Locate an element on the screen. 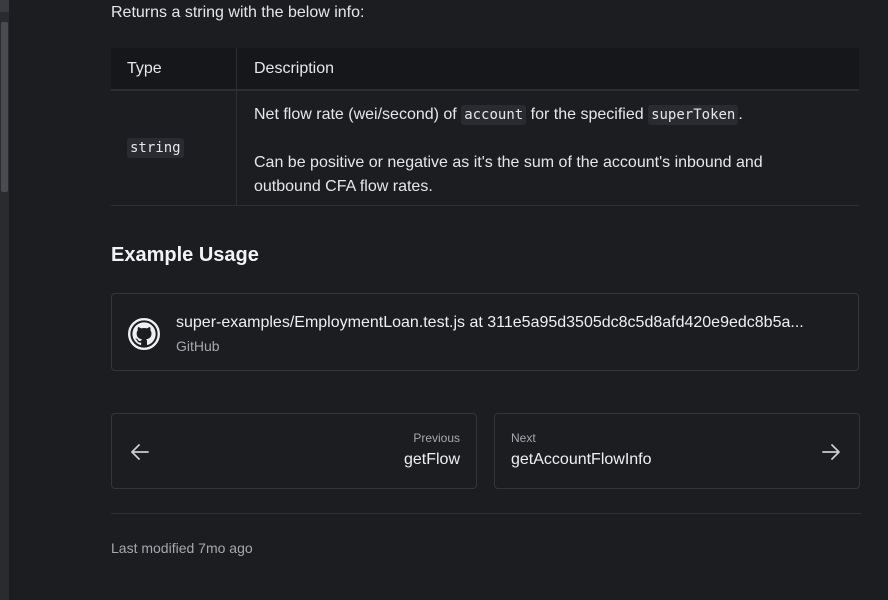 The image size is (888, 600). header-type: Type is located at coordinates (174, 68).